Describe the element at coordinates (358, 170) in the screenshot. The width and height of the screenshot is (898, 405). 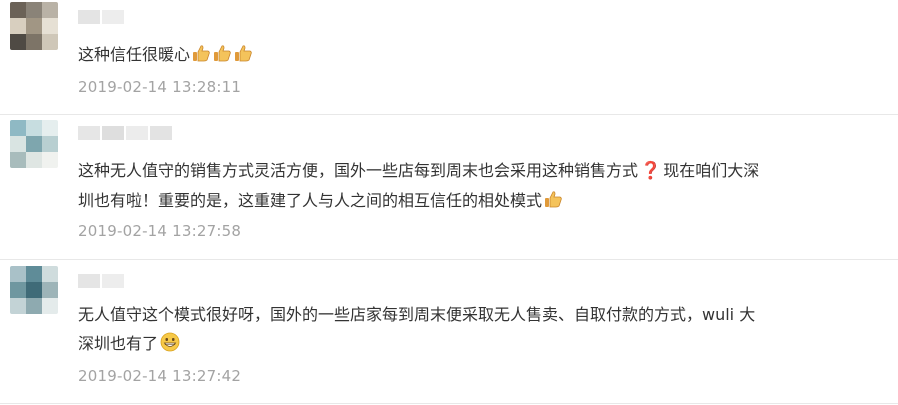
I see `comment-text-content: 这种无人值守的销售方式灵活方便，国外一些店每到周末也会采用这种销售方式` at that location.